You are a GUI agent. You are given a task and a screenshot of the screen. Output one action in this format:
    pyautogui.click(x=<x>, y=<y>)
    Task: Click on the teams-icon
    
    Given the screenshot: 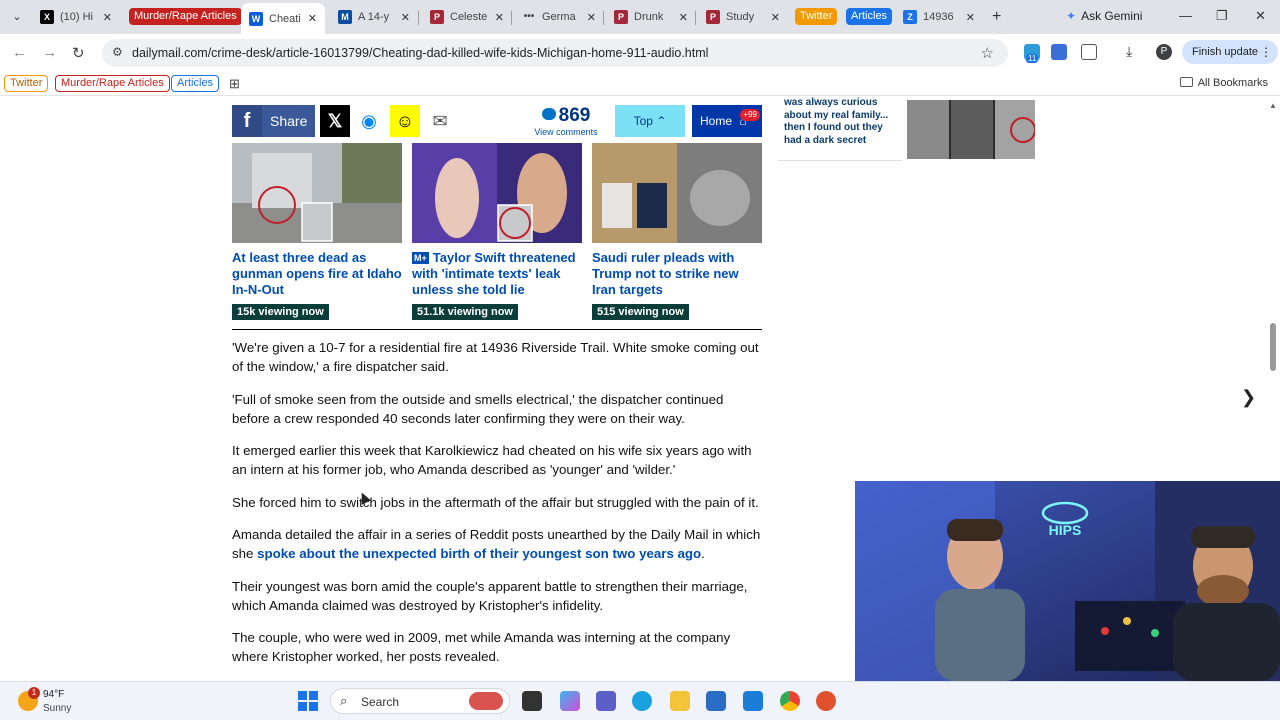 What is the action you would take?
    pyautogui.click(x=606, y=701)
    